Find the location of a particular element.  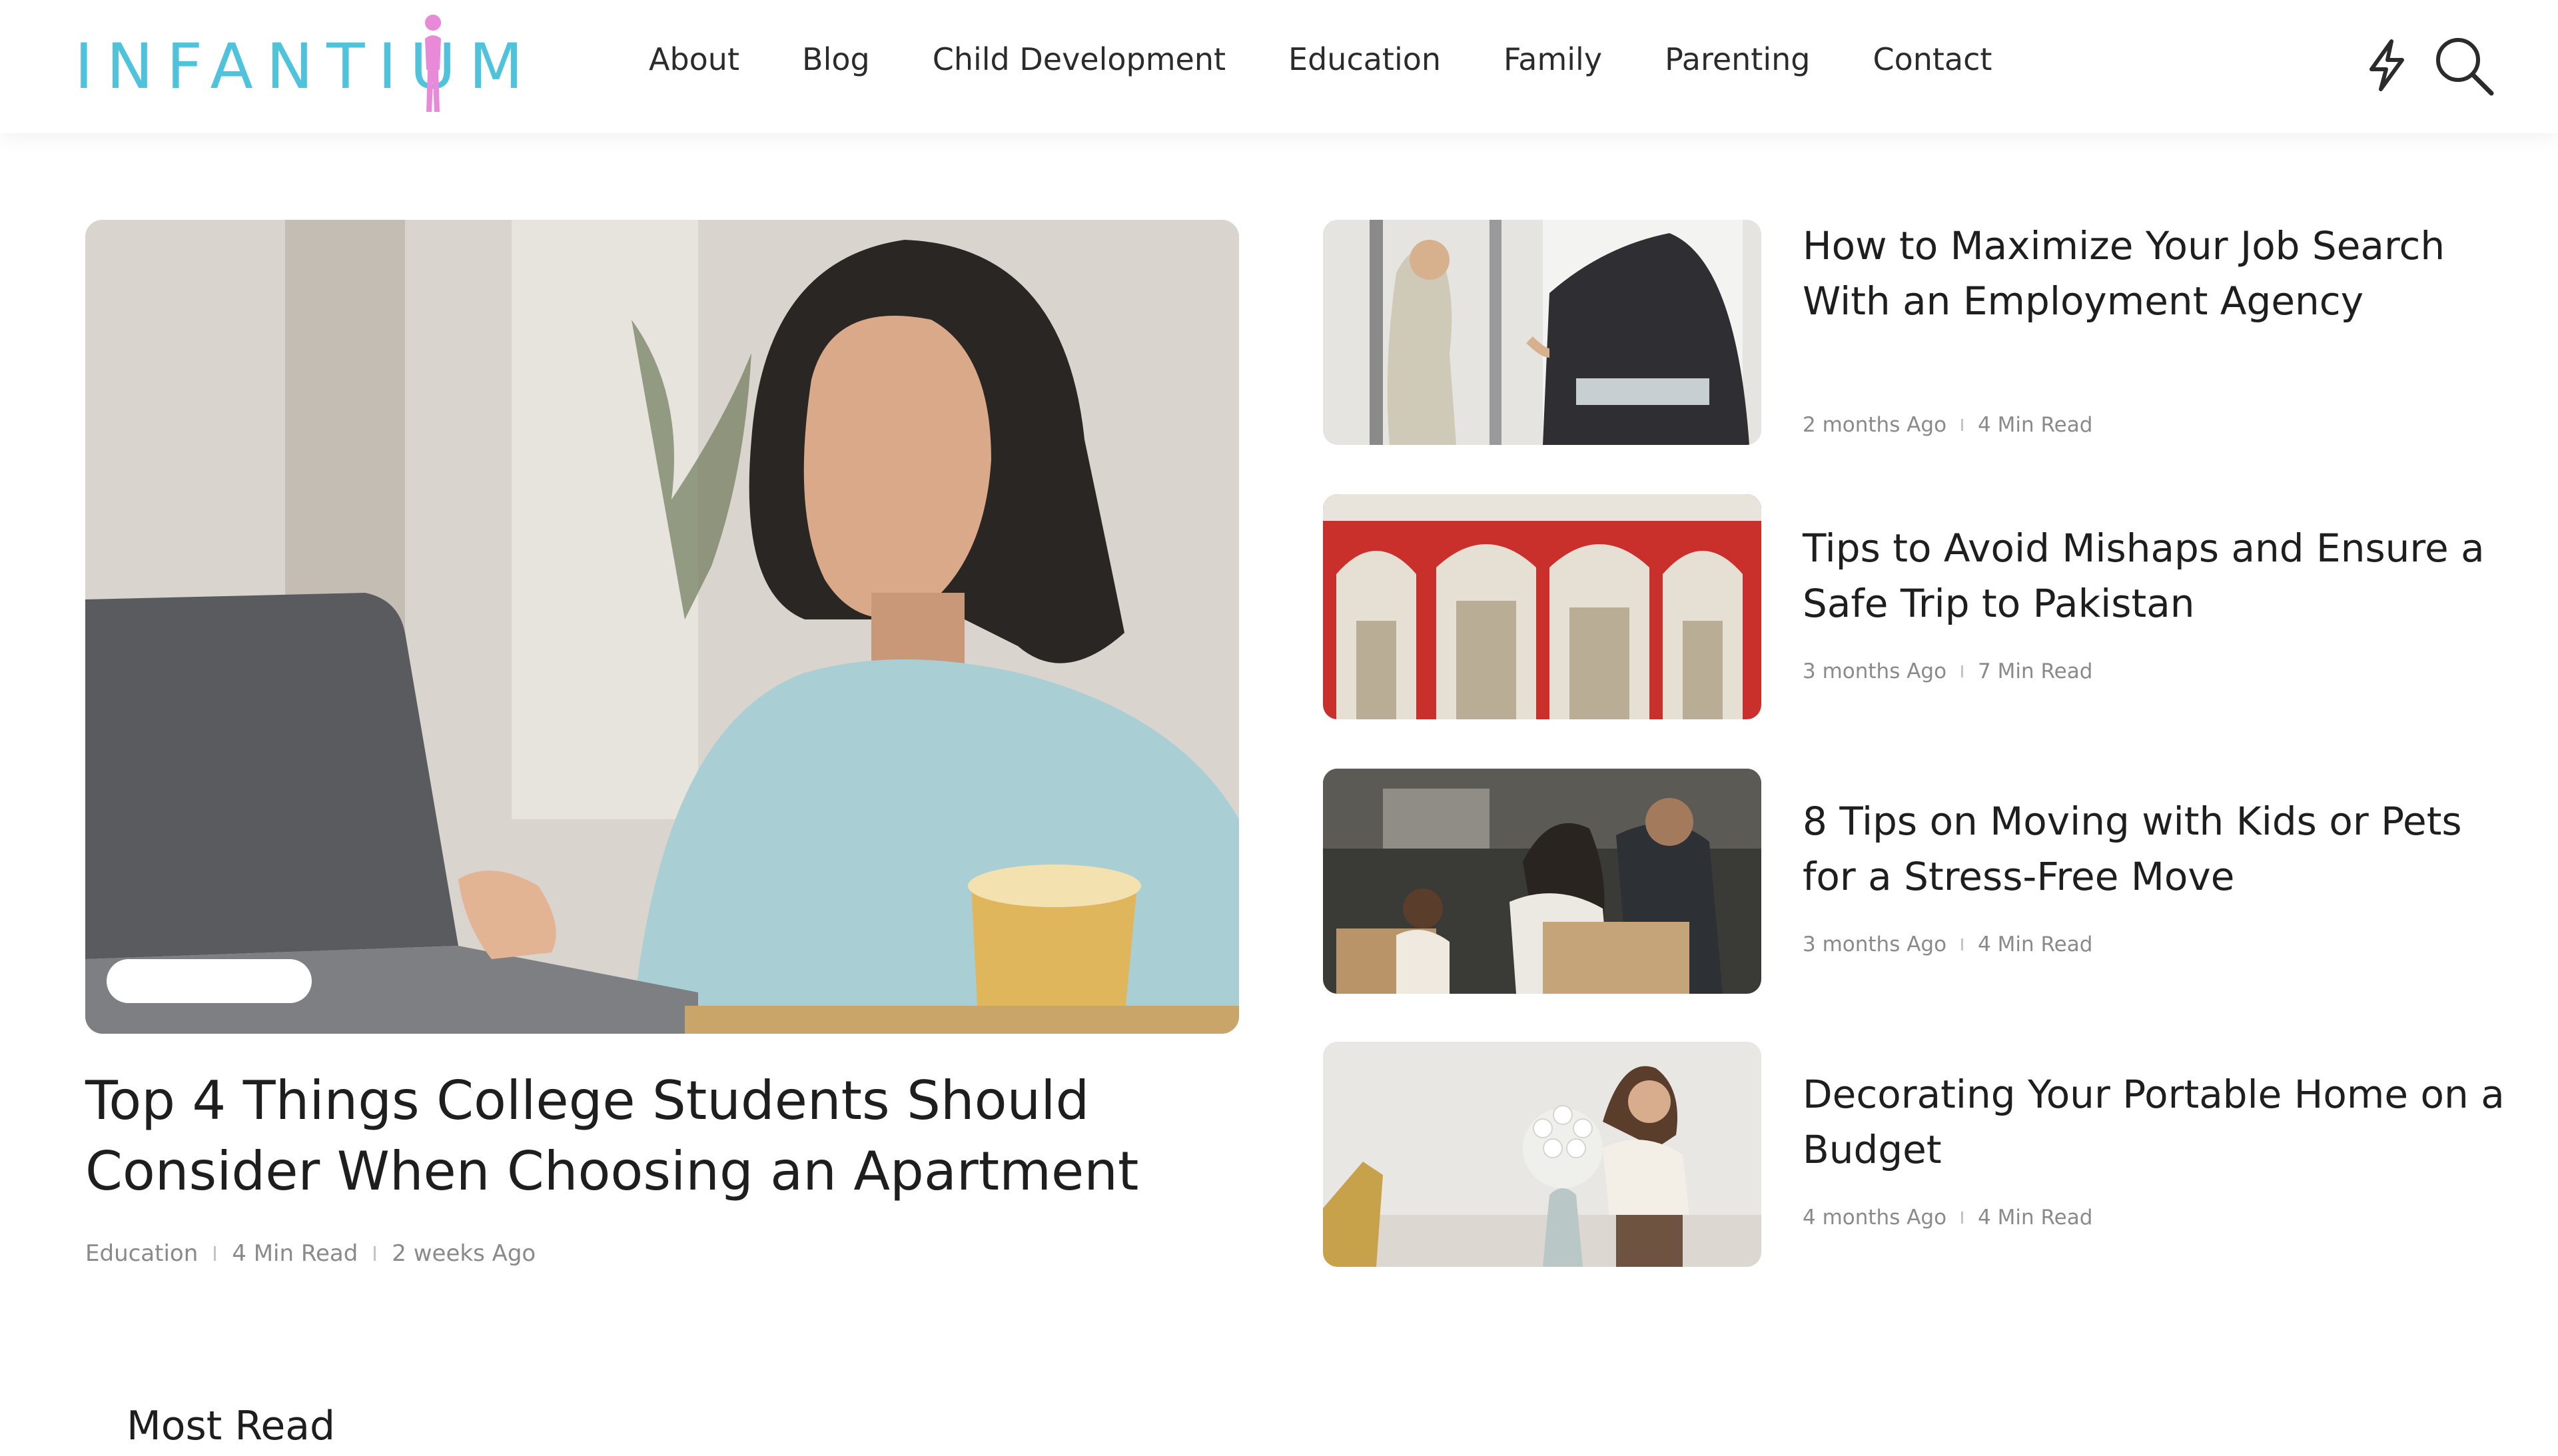

featured-read-time: 4 Min Read is located at coordinates (295, 1253).